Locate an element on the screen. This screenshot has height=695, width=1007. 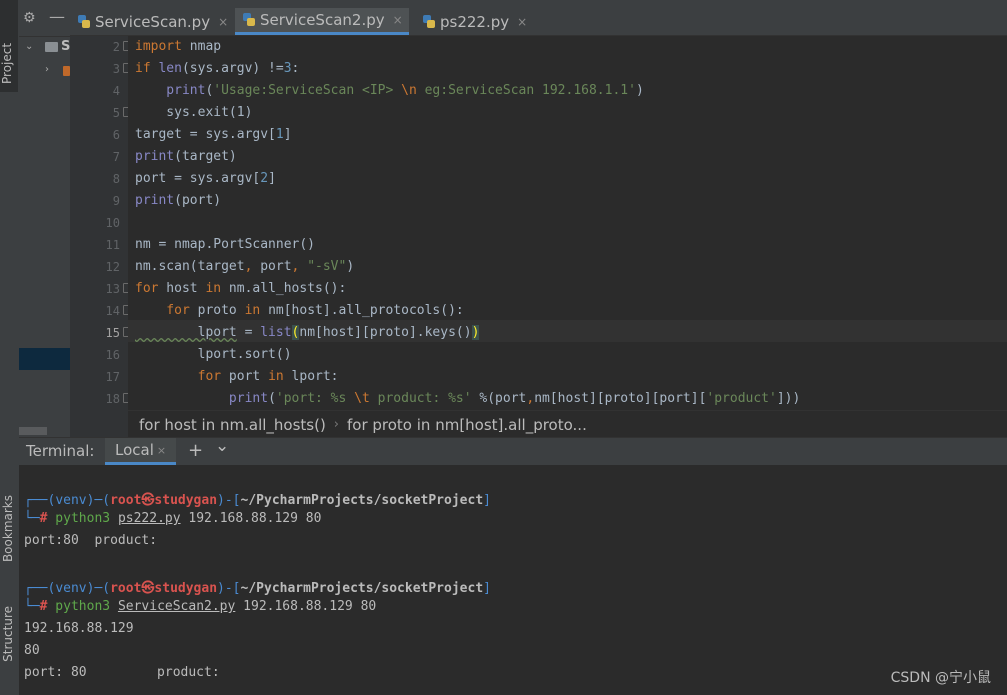
line-number: 14 is located at coordinates (112, 311).